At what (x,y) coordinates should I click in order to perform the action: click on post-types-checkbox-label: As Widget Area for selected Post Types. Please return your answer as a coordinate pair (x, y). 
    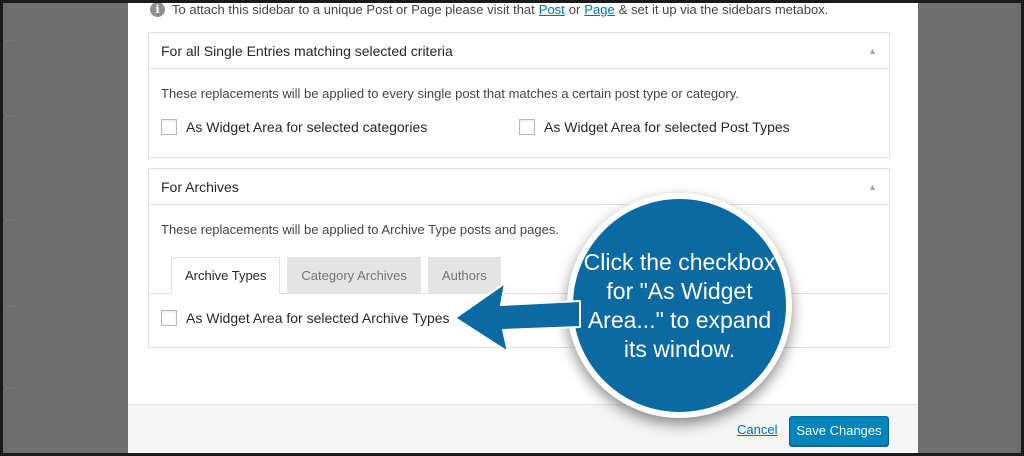
    Looking at the image, I should click on (667, 127).